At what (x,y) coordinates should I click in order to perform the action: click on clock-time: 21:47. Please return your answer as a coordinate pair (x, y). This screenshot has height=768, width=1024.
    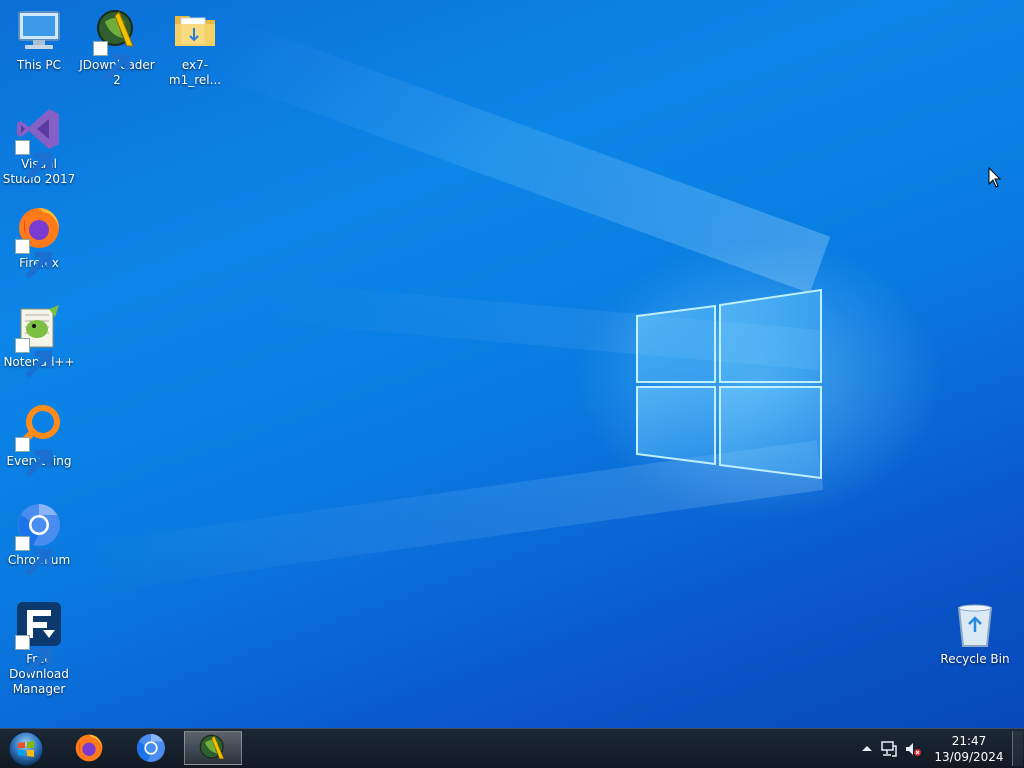
    Looking at the image, I should click on (969, 741).